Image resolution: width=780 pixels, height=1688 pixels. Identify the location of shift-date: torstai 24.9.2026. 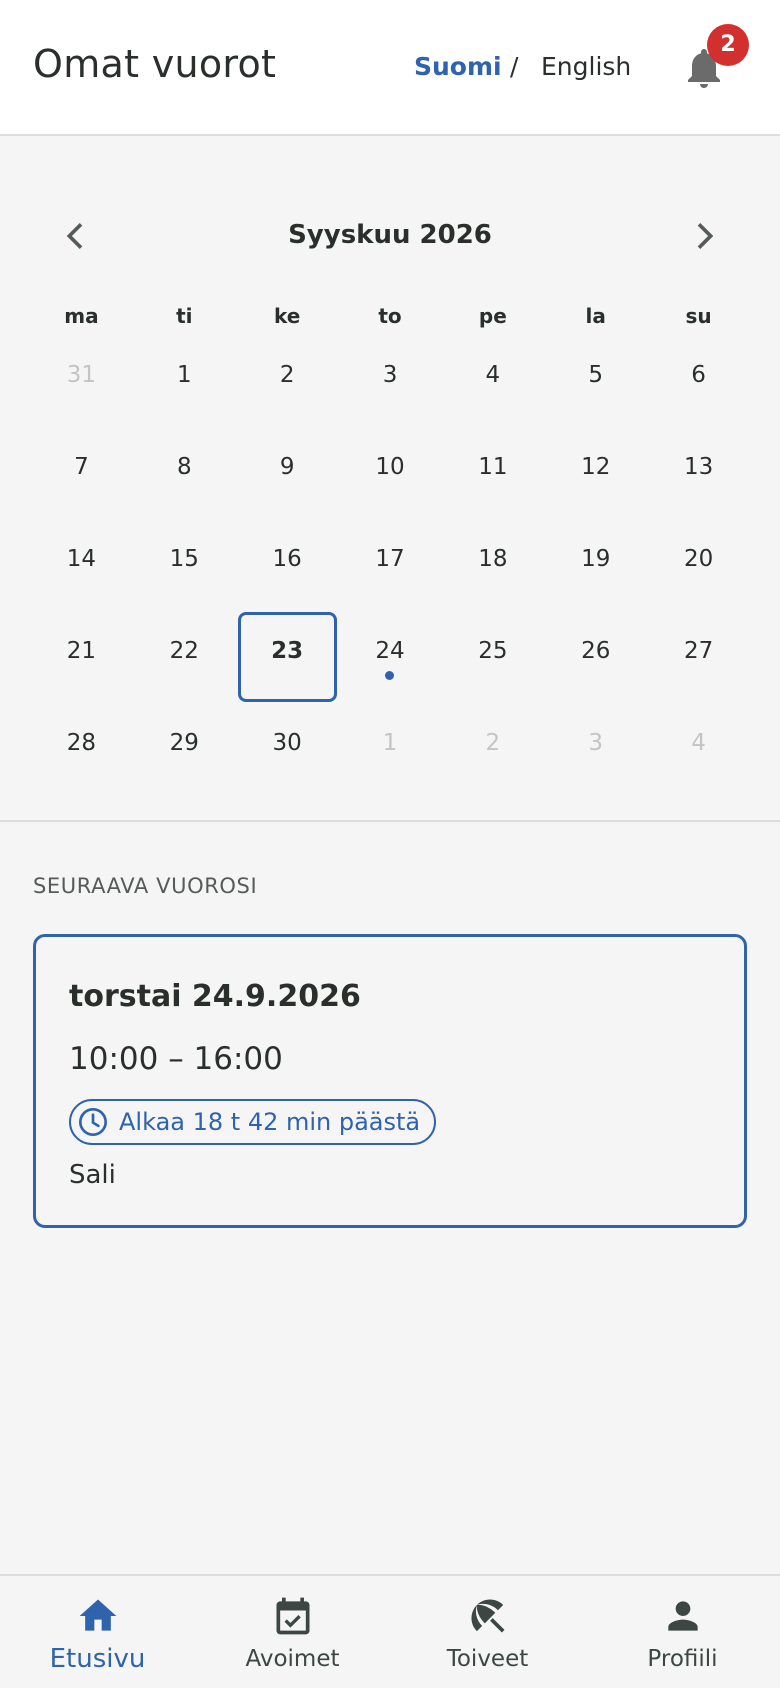
(215, 996).